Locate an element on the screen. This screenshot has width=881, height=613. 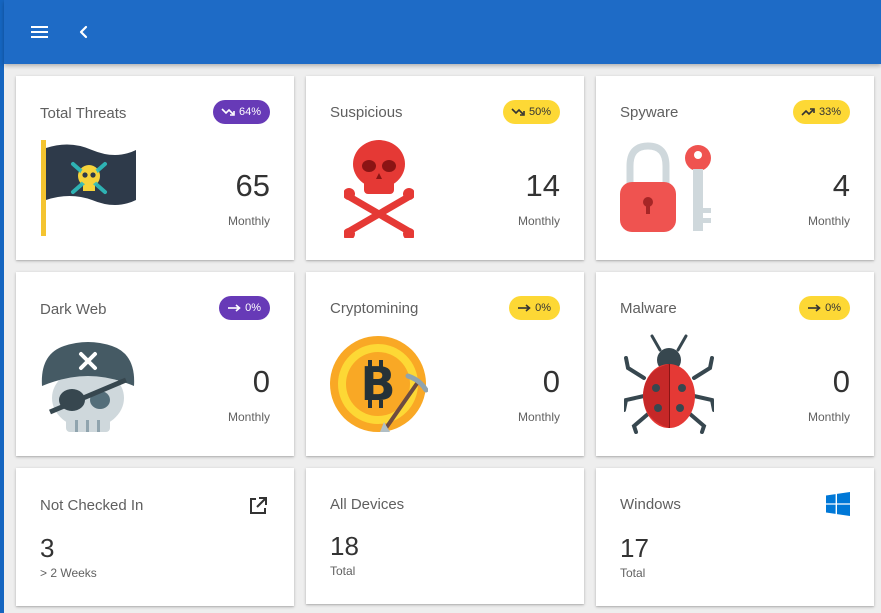
skull-crossbones-icon is located at coordinates (379, 191).